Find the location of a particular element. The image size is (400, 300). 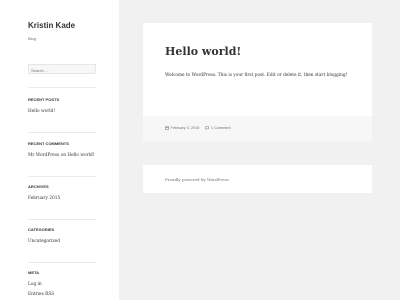

calendar-icon is located at coordinates (167, 128).